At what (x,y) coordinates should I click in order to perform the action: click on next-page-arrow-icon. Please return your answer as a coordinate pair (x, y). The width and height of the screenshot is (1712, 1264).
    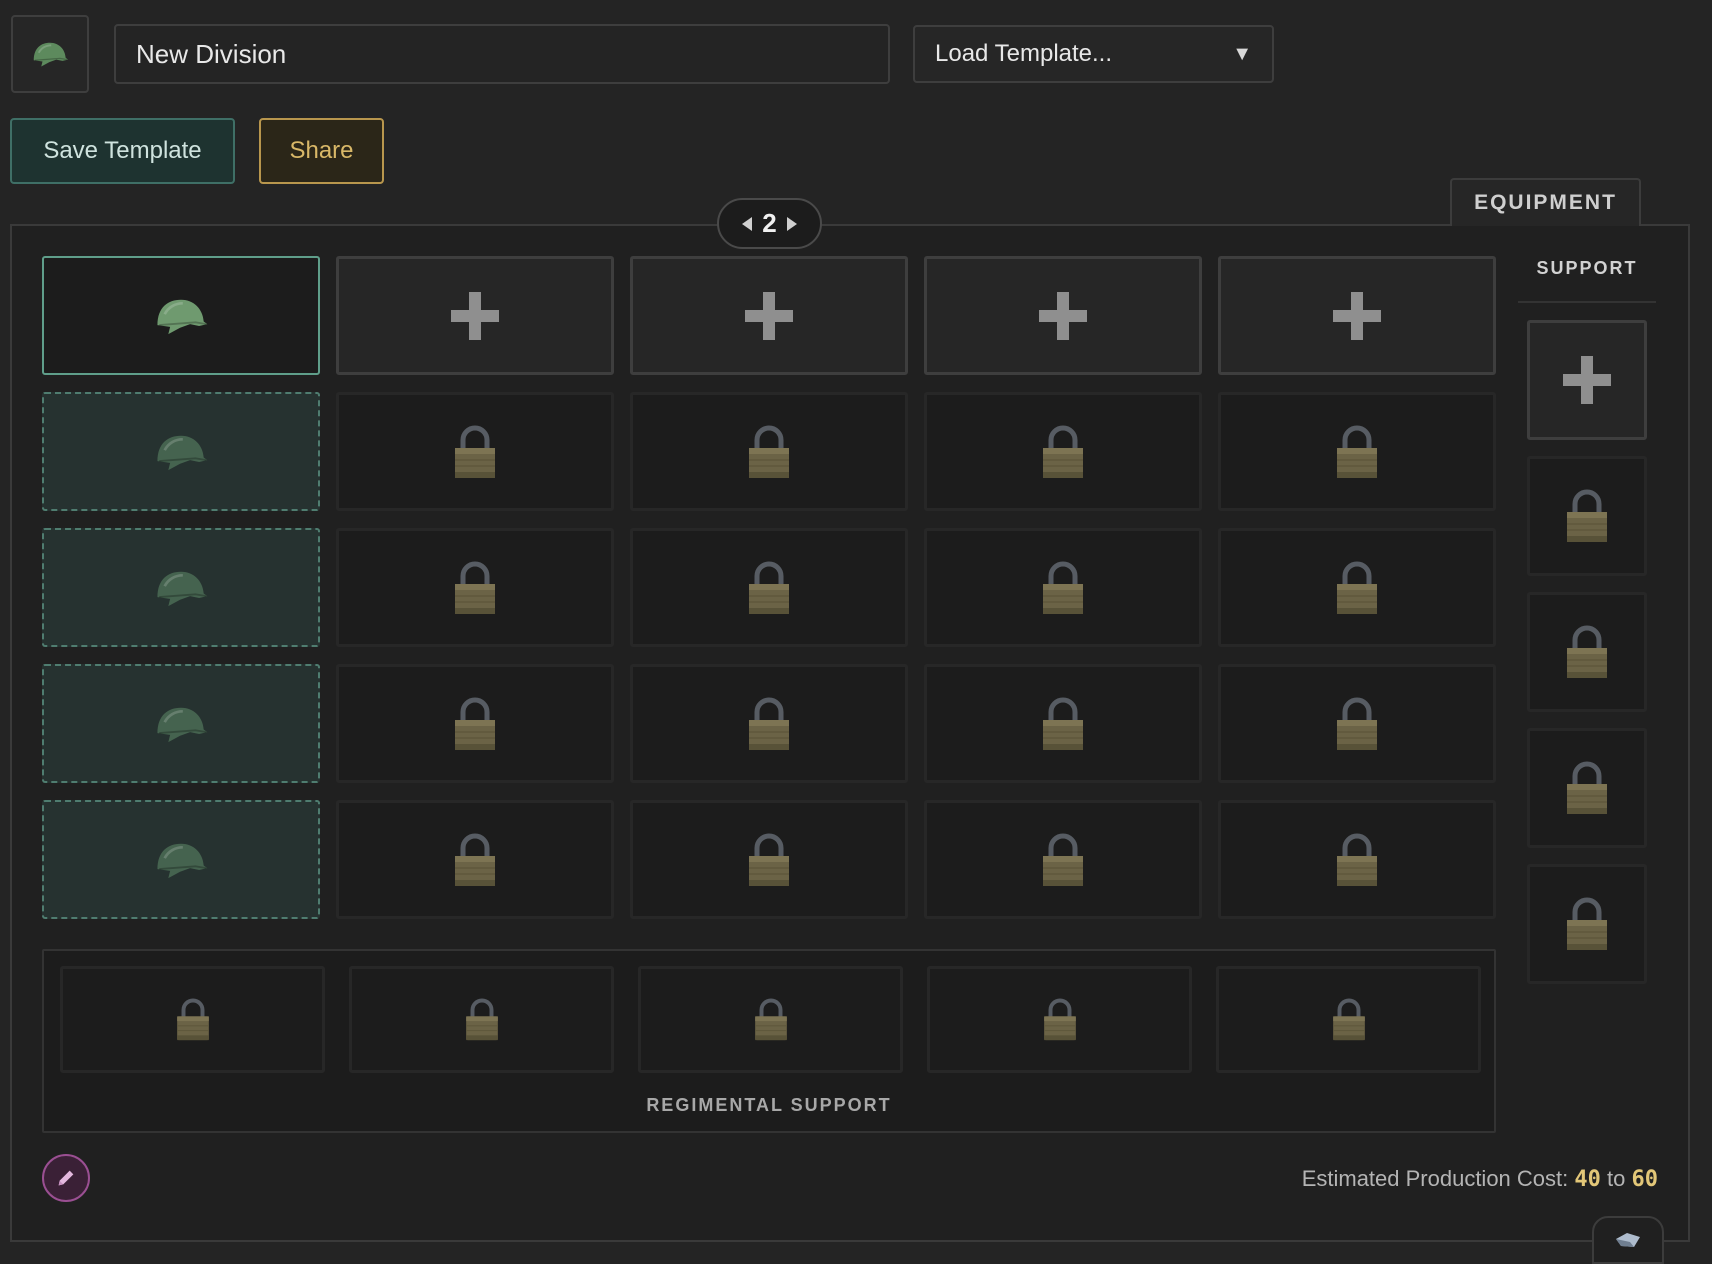
    Looking at the image, I should click on (791, 223).